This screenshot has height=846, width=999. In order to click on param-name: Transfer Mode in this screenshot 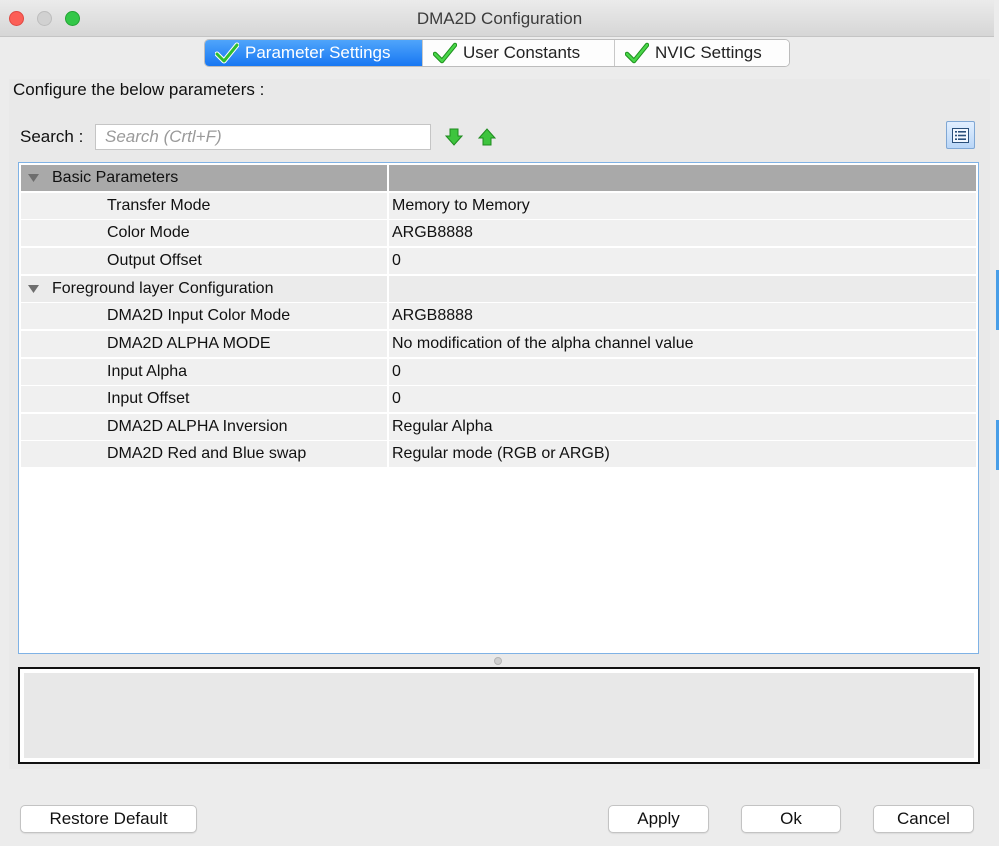, I will do `click(205, 206)`.